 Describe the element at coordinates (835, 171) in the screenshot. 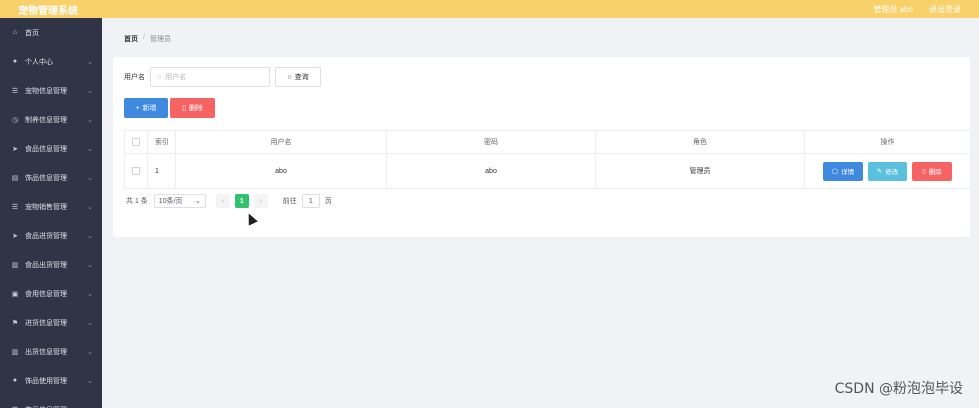

I see `document-icon: ▢` at that location.